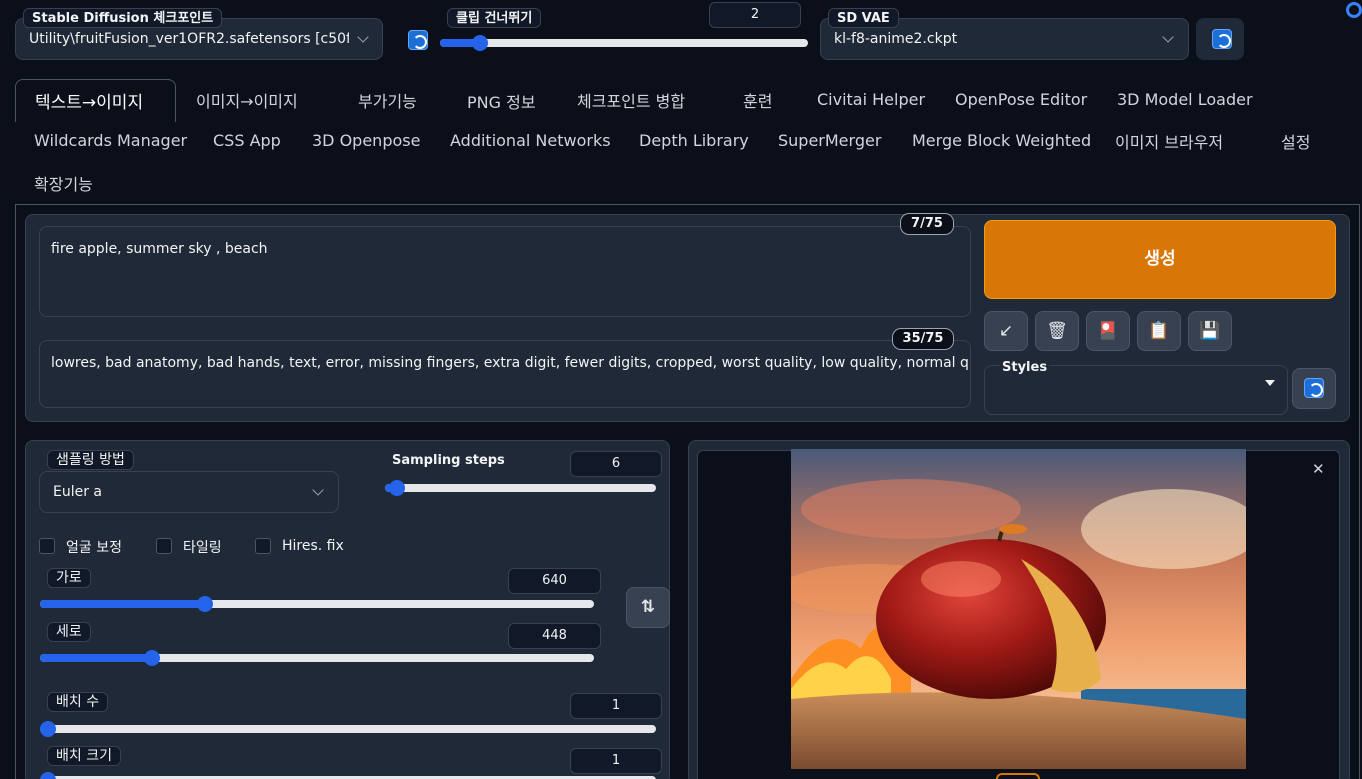  I want to click on tab-settings: 설정, so click(1295, 141).